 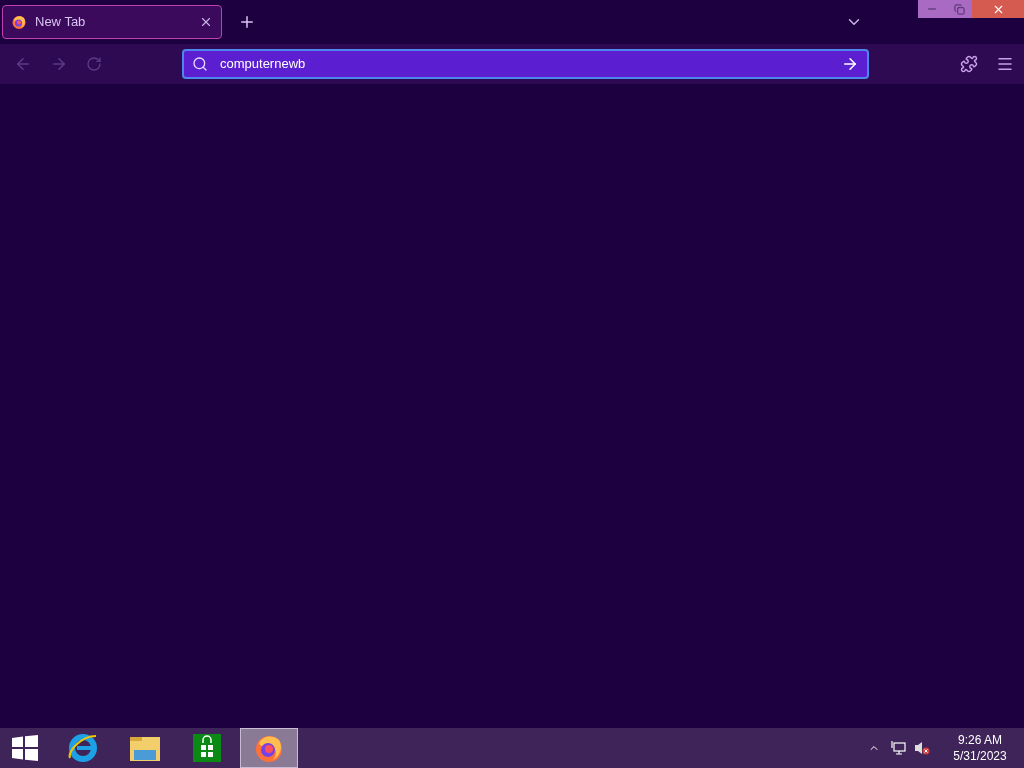 I want to click on close-icon, so click(x=206, y=22).